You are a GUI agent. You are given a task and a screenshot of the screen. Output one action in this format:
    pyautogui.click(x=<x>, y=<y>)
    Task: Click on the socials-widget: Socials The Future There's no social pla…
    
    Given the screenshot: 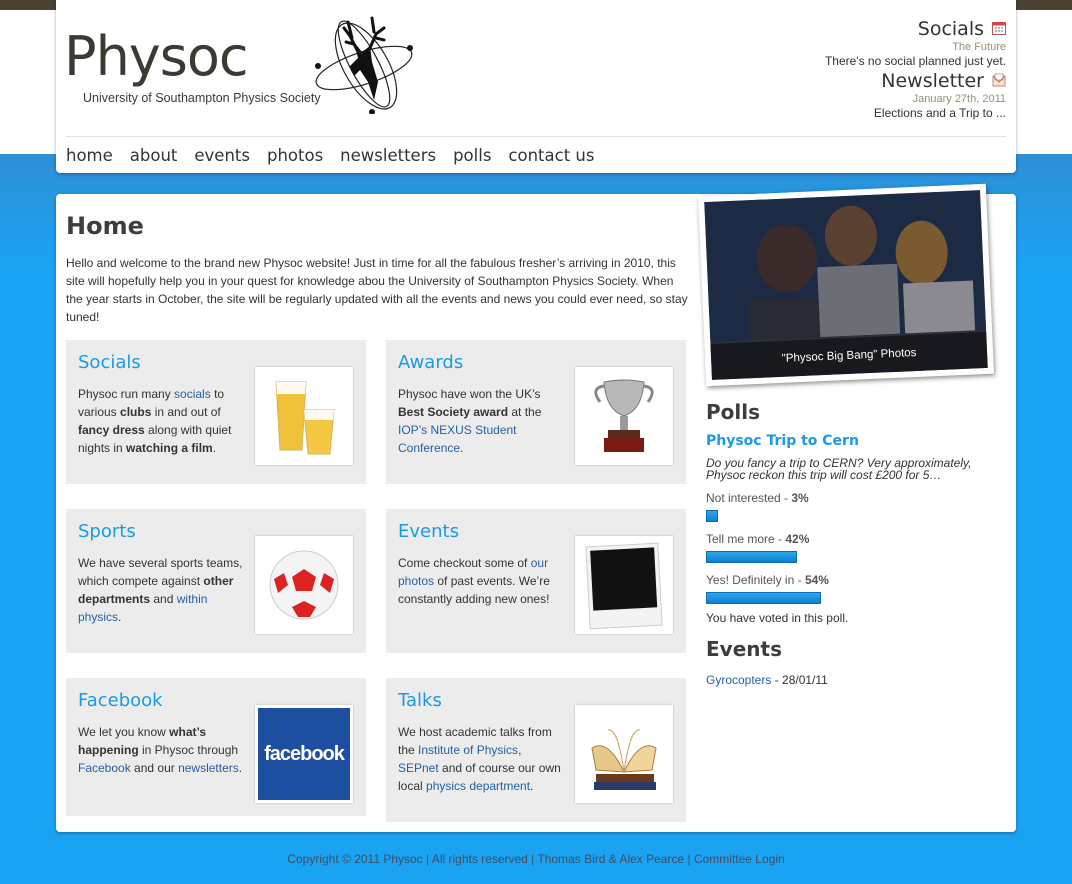 What is the action you would take?
    pyautogui.click(x=915, y=43)
    